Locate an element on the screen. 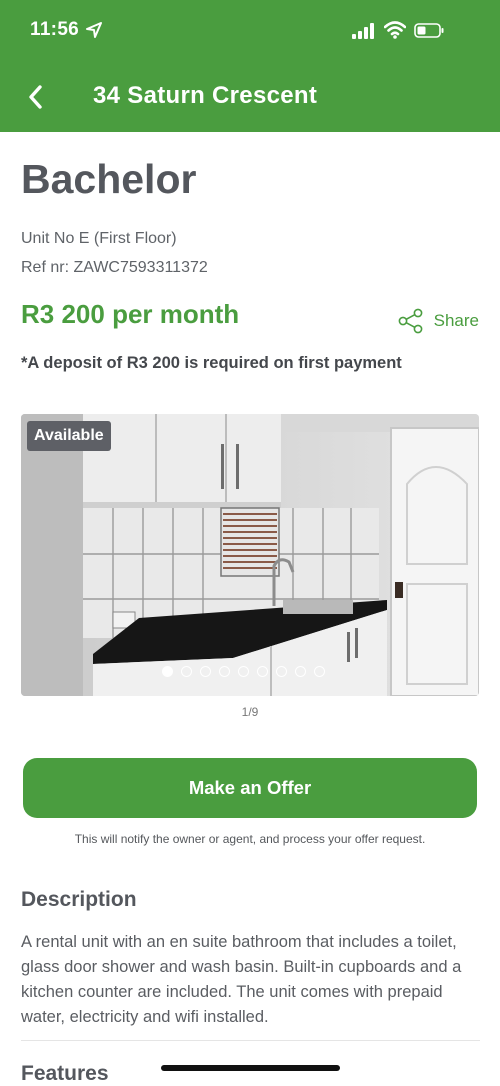 The height and width of the screenshot is (1086, 500). cellular-signal-icon is located at coordinates (363, 31).